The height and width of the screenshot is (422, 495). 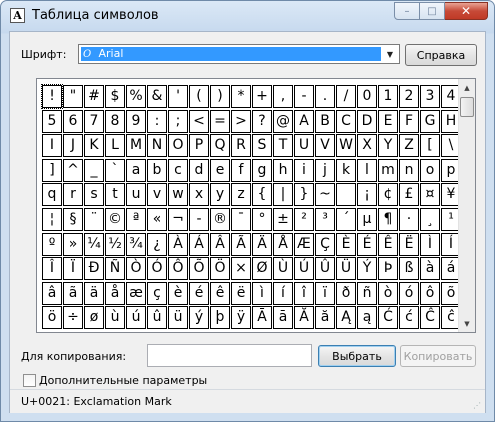 What do you see at coordinates (346, 268) in the screenshot?
I see `char-cell: Ü` at bounding box center [346, 268].